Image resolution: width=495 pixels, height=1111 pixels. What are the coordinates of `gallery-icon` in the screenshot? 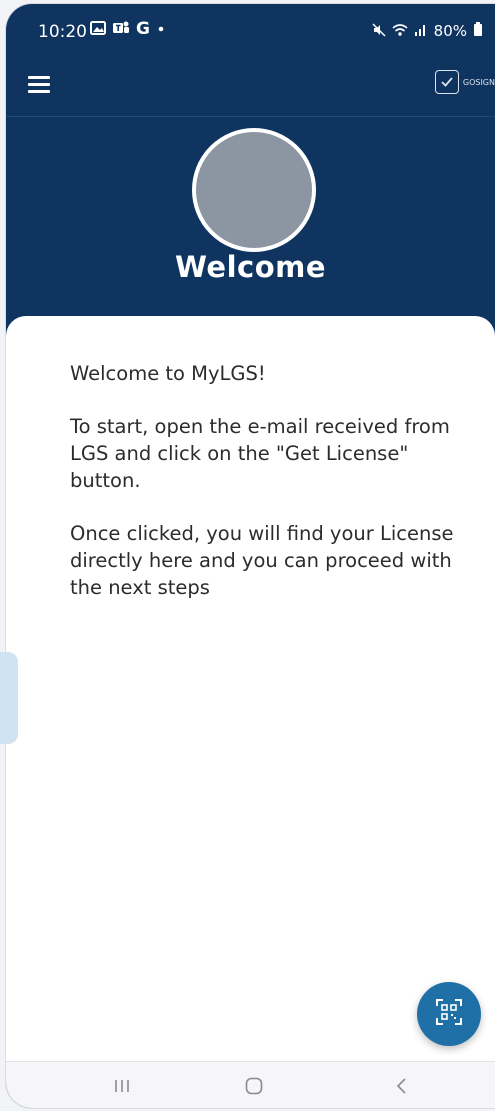 It's located at (98, 29).